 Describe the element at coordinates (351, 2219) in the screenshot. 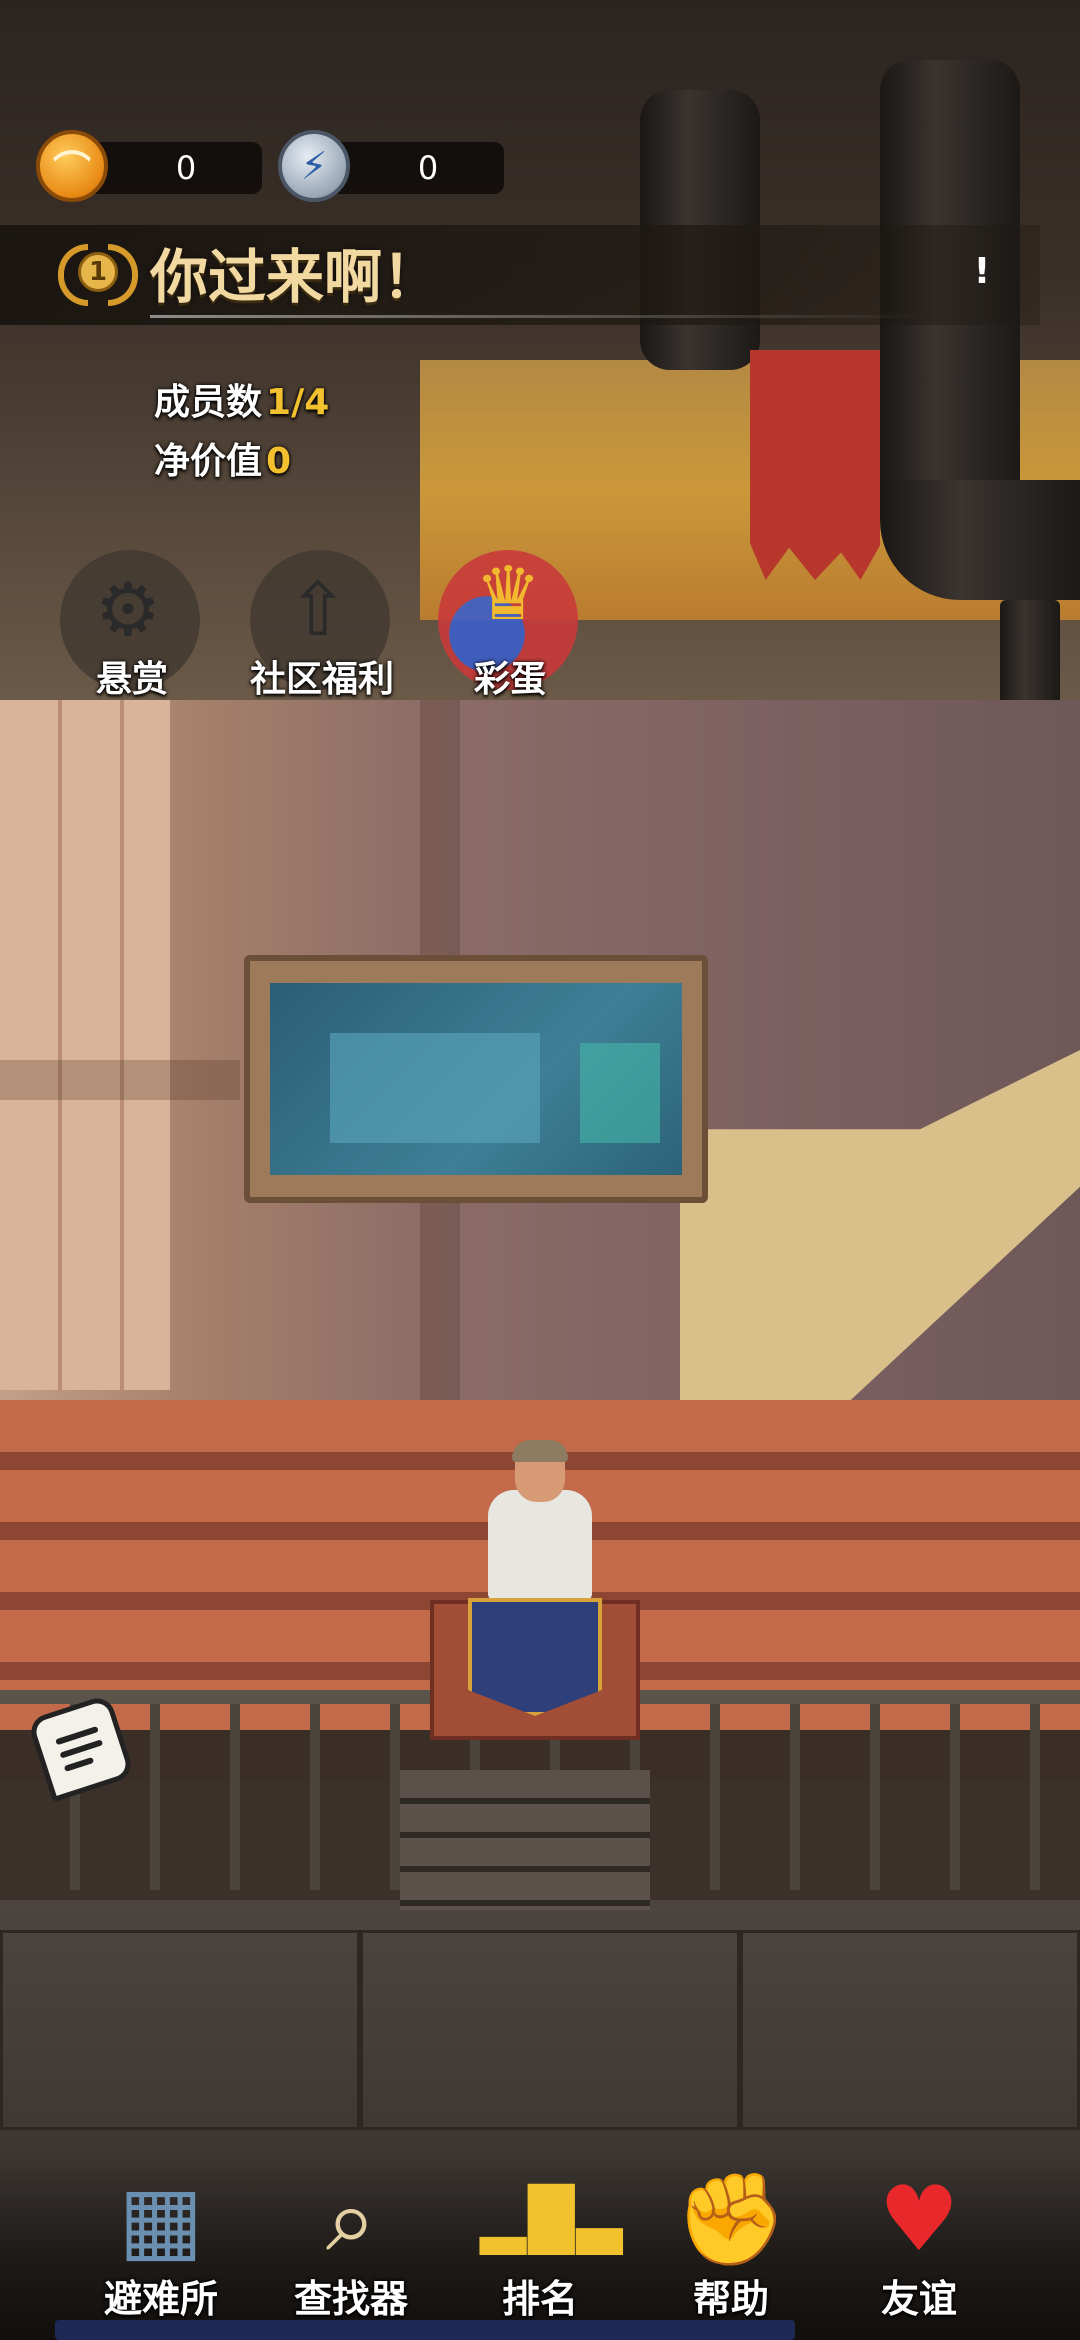

I see `finder-icon: ⌕` at that location.